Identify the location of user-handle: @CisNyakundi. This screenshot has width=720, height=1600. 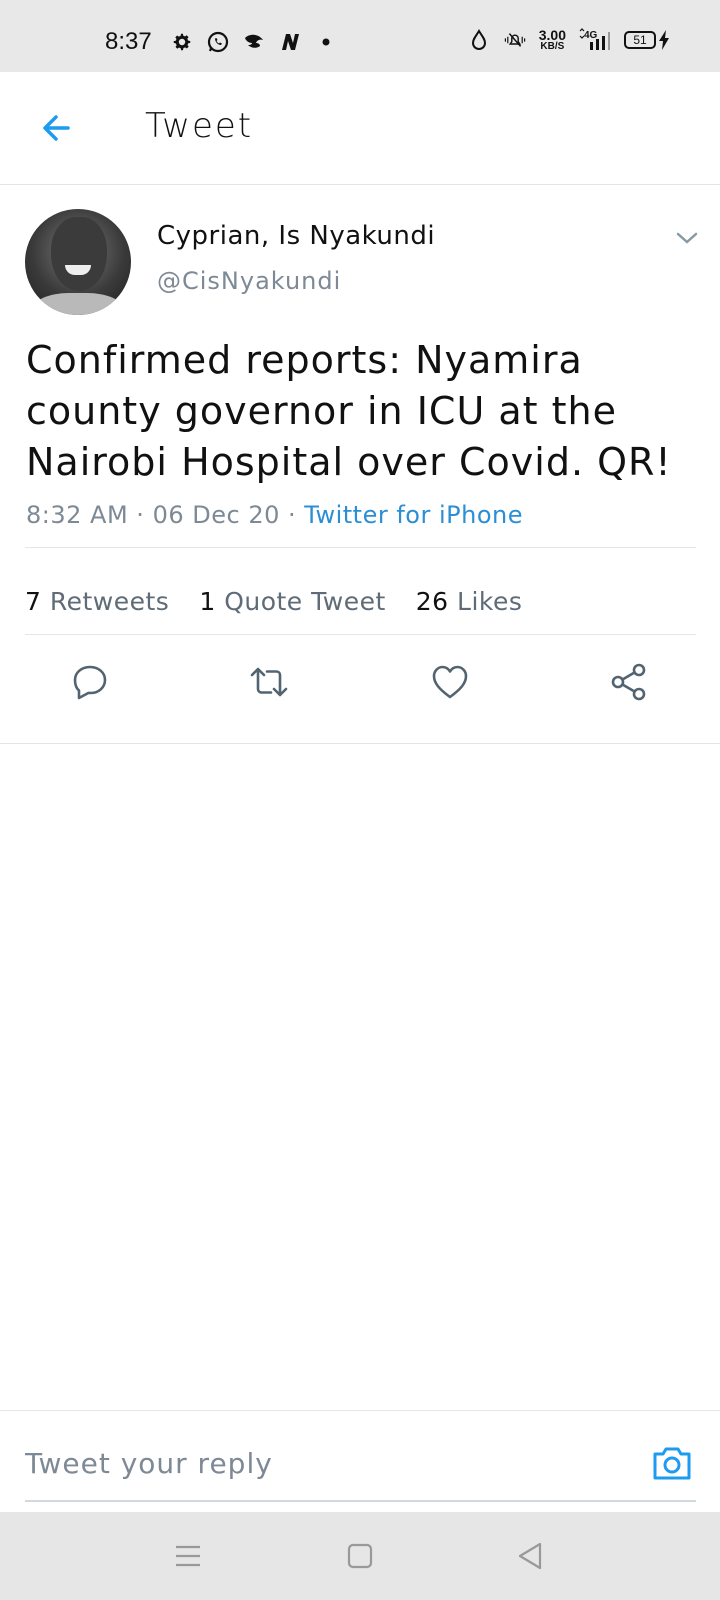
(249, 281).